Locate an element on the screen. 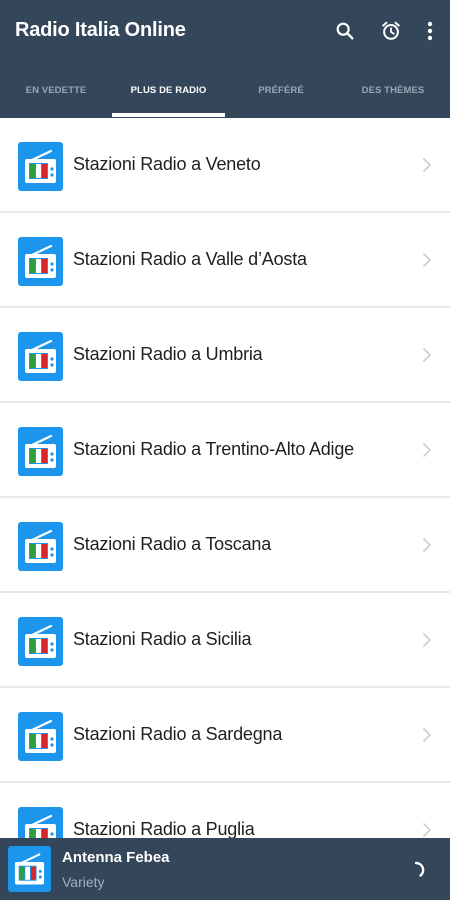 This screenshot has height=900, width=450. list-item: Stazioni Radio a Sardegna is located at coordinates (225, 734).